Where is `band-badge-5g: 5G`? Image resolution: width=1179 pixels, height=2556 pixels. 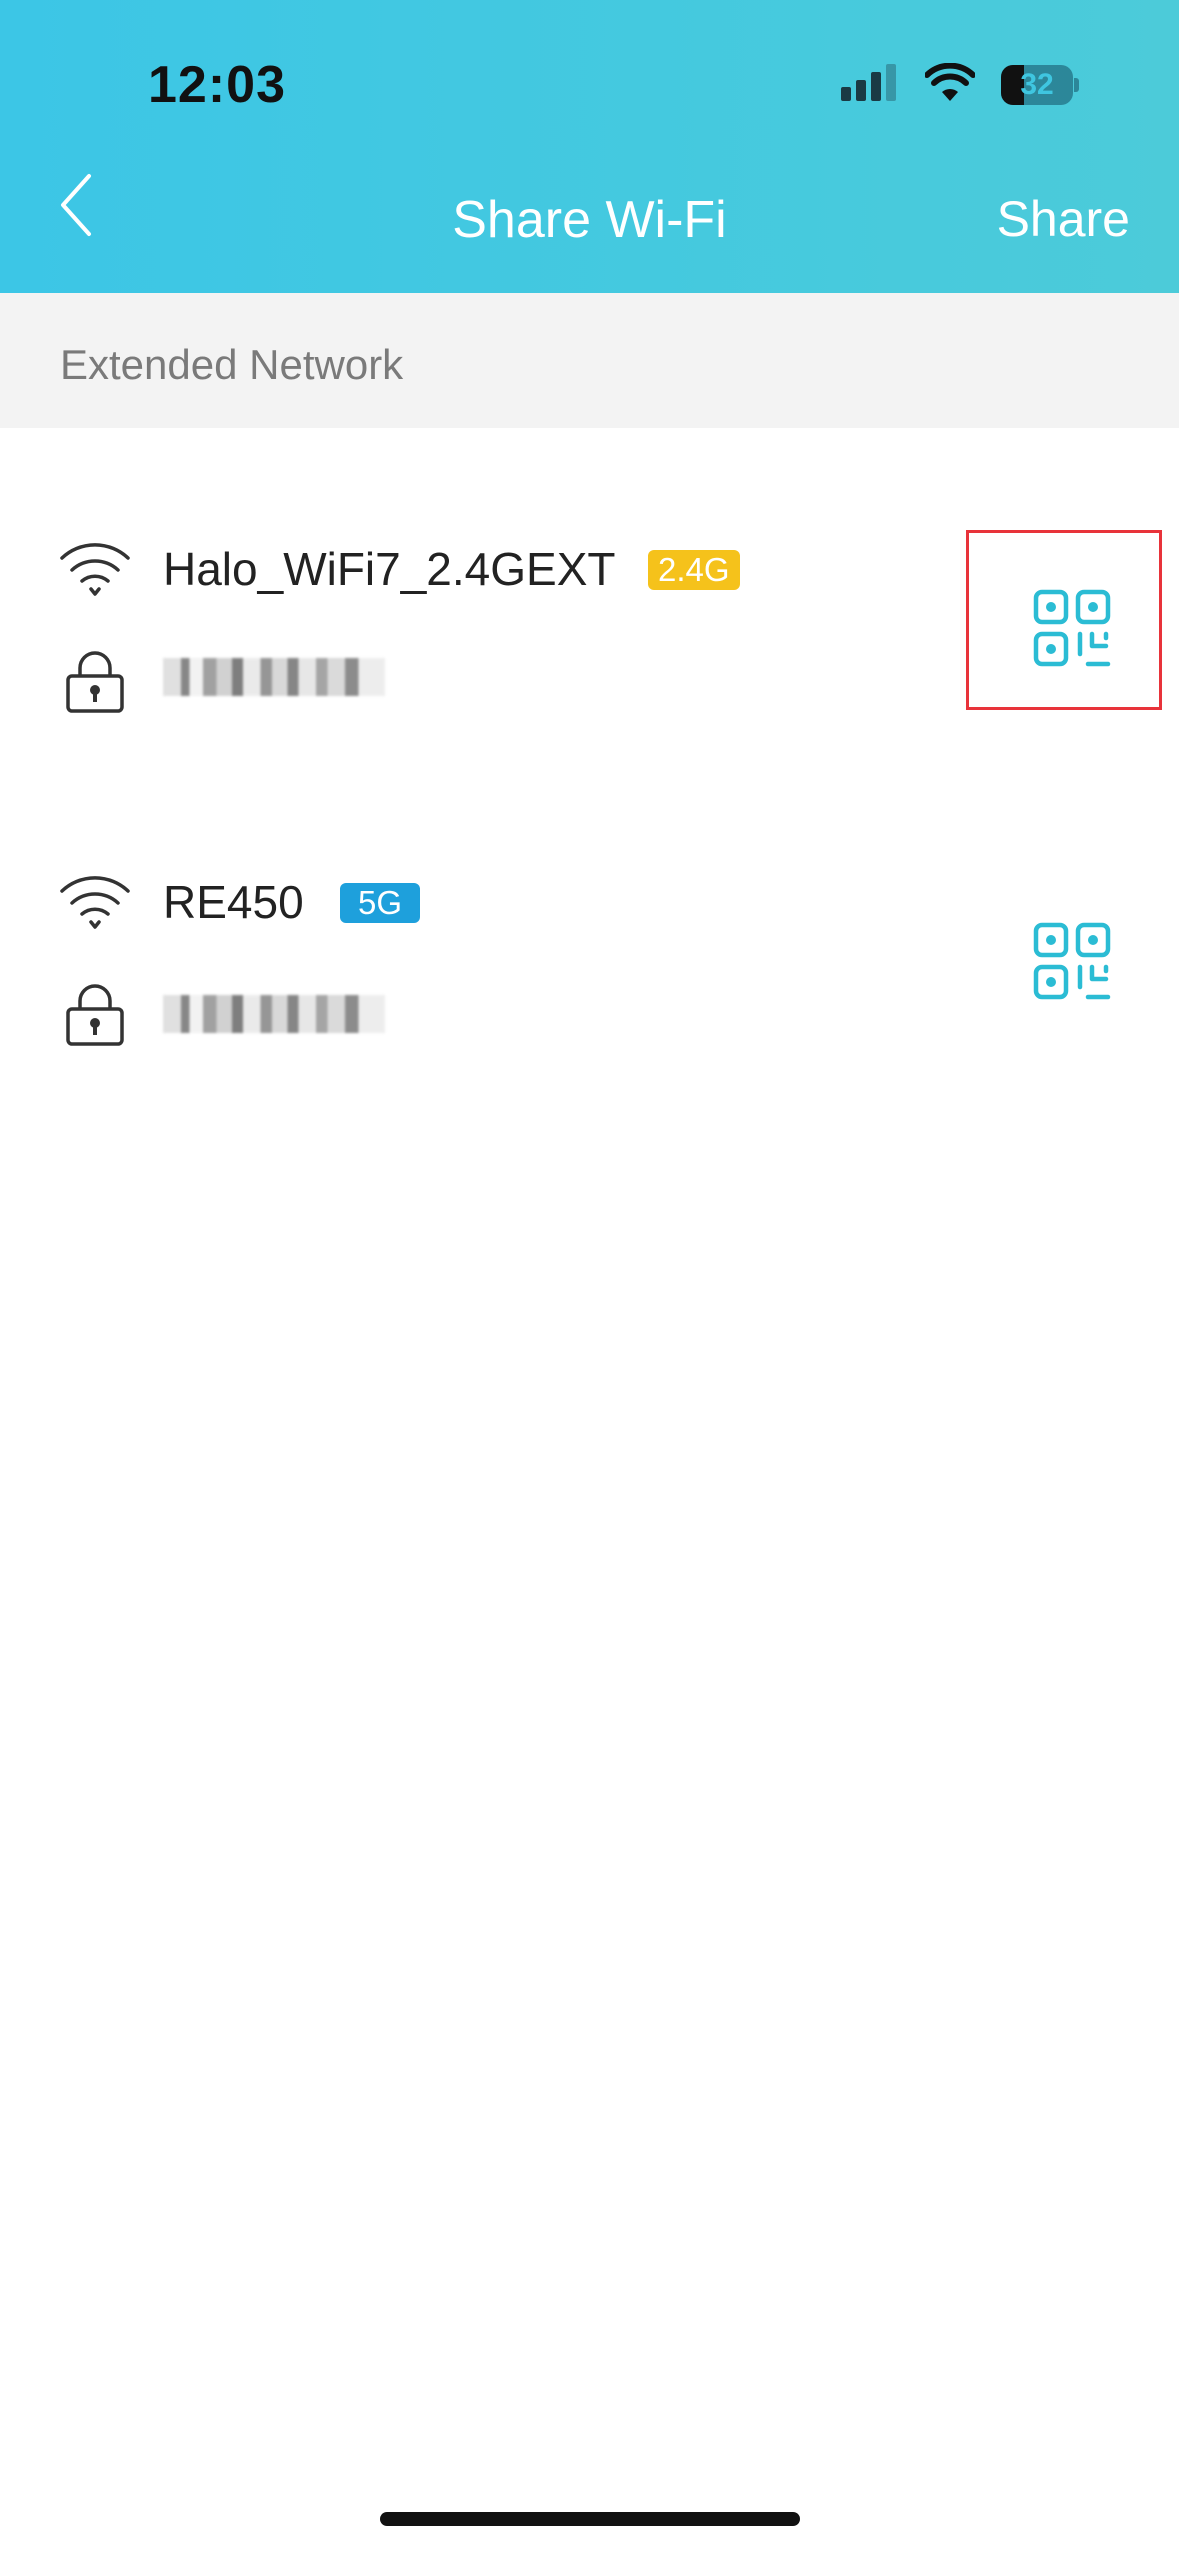 band-badge-5g: 5G is located at coordinates (380, 903).